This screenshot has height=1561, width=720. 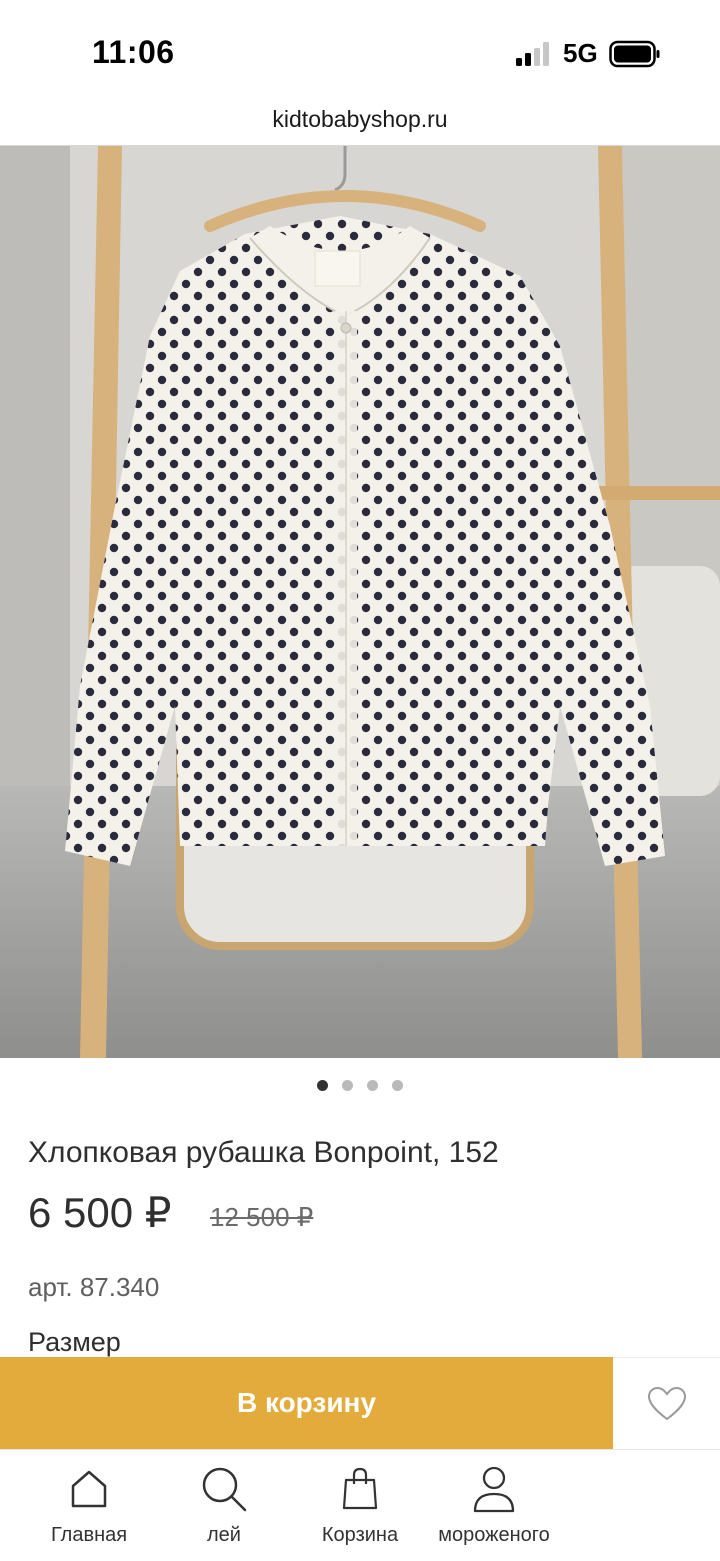 I want to click on battery-icon, so click(x=634, y=54).